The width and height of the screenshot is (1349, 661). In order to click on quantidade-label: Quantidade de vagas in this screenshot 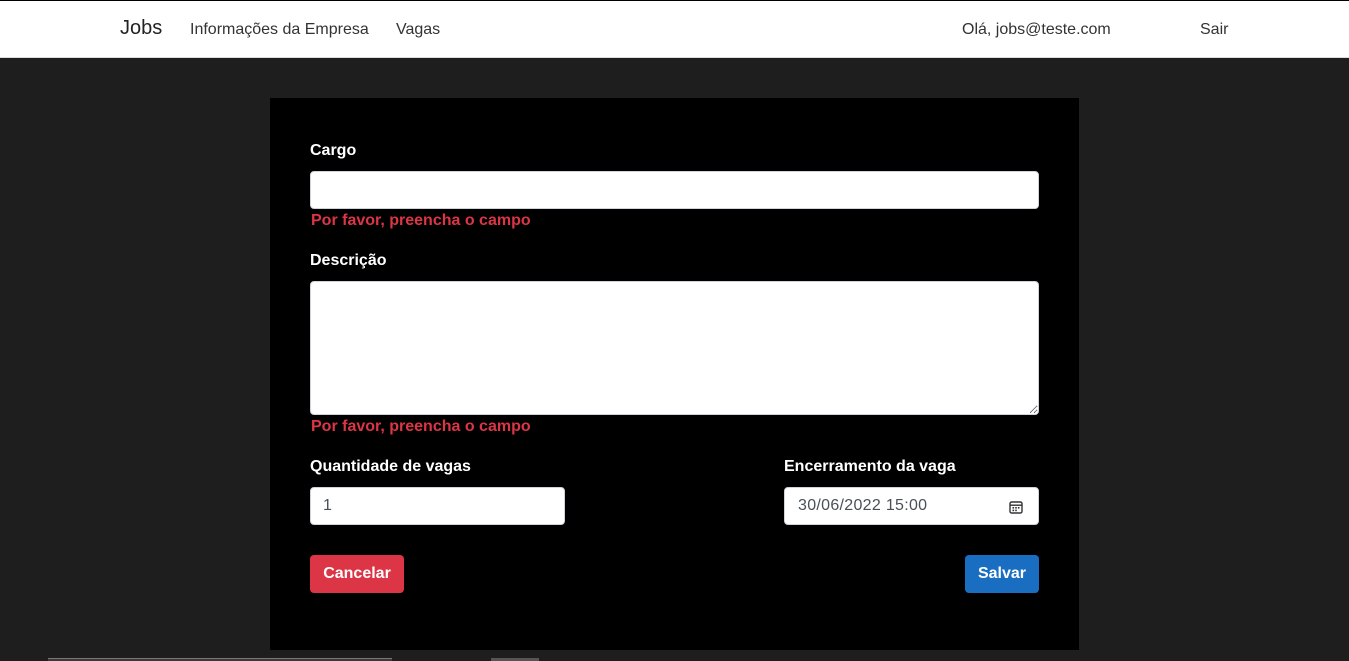, I will do `click(390, 466)`.